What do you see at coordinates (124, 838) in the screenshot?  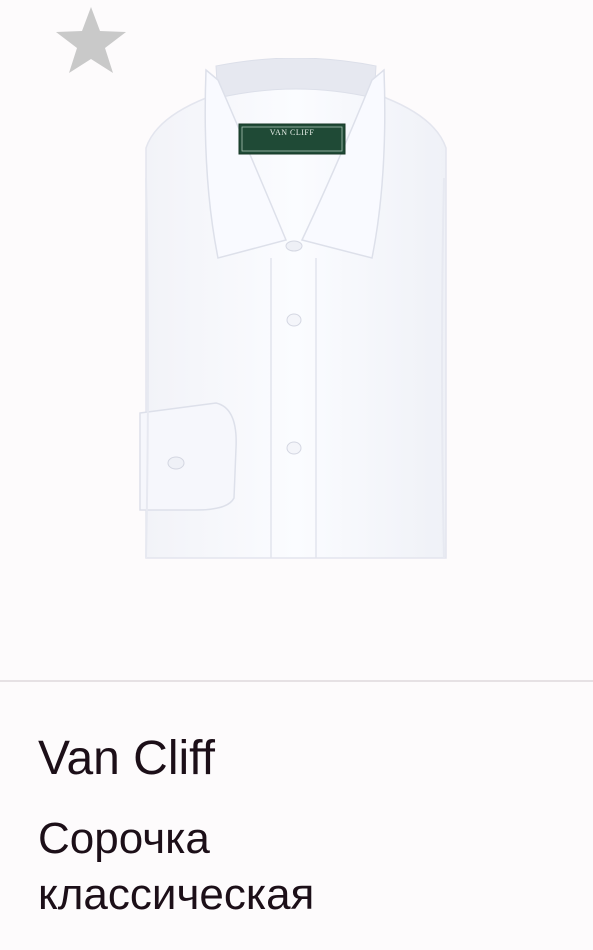 I see `product-title-line-1: Сорочка` at bounding box center [124, 838].